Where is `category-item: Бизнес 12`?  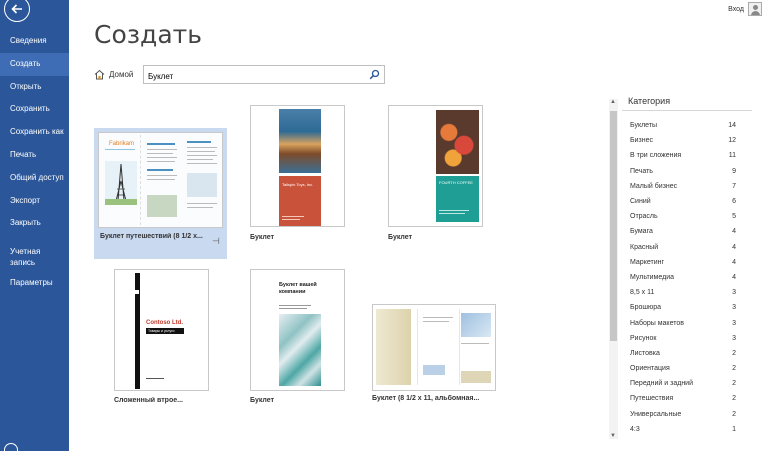
category-item: Бизнес 12 is located at coordinates (687, 140).